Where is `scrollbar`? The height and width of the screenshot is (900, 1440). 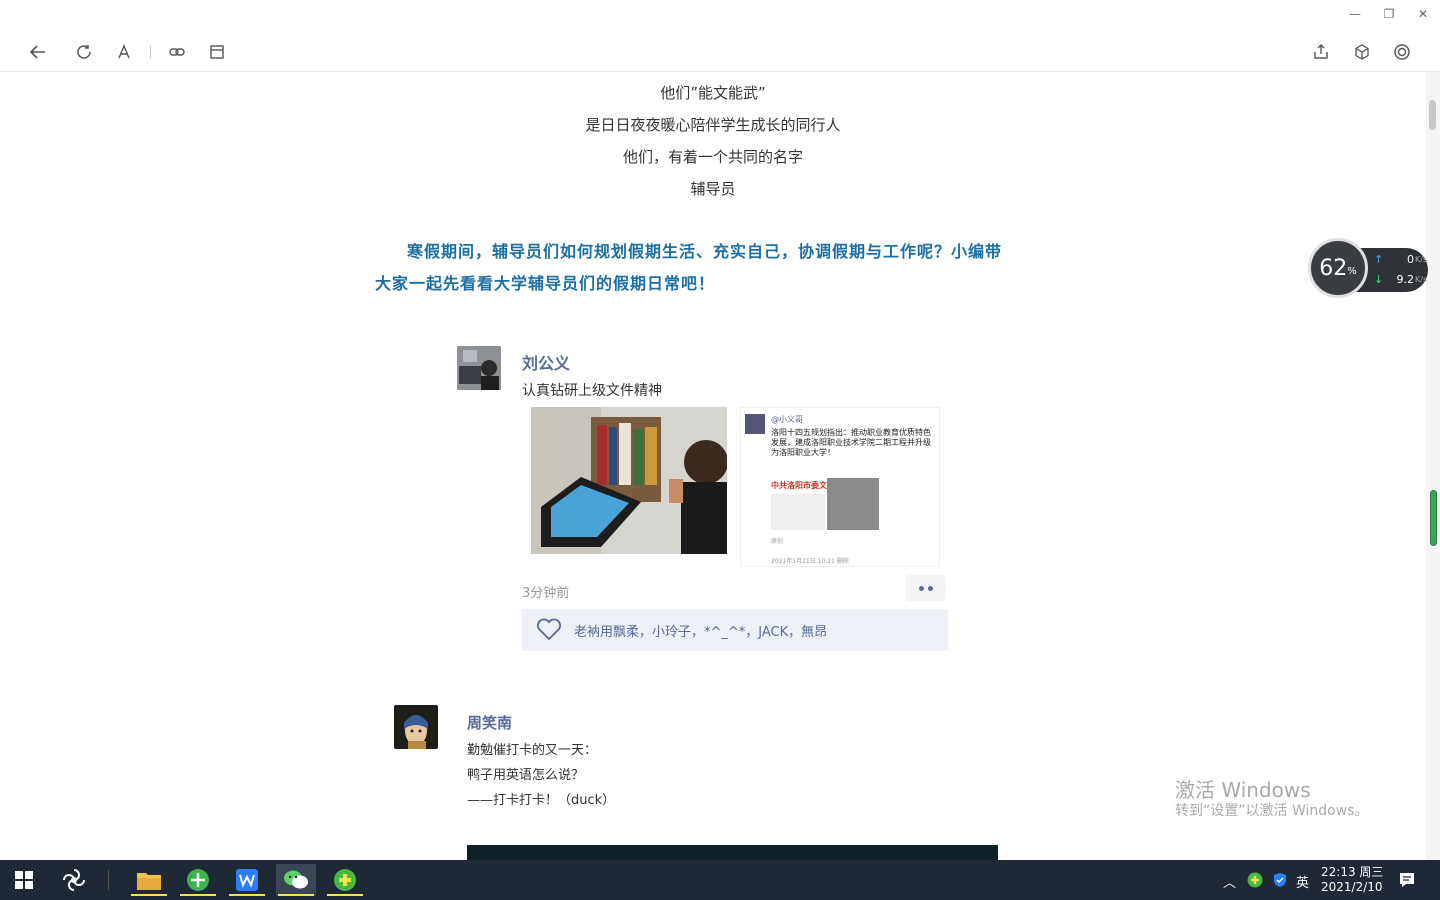
scrollbar is located at coordinates (1433, 466).